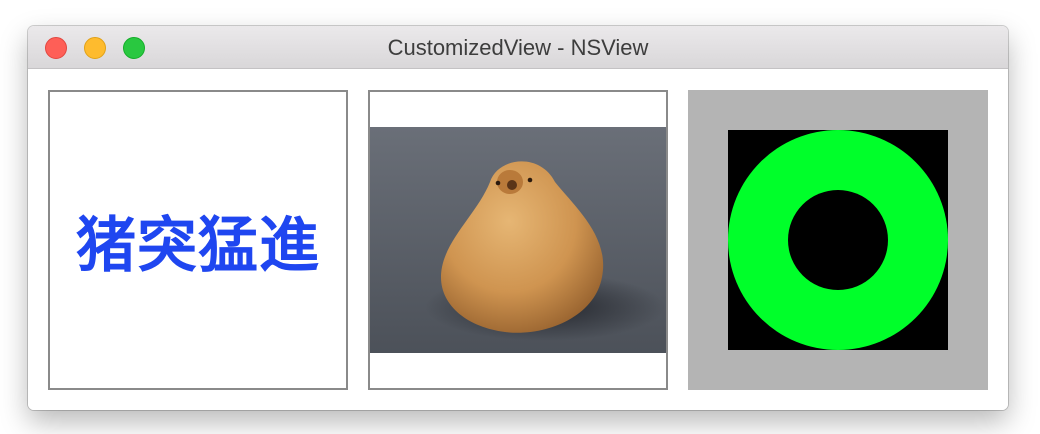  I want to click on window-title: CustomizedView - NSView, so click(518, 47).